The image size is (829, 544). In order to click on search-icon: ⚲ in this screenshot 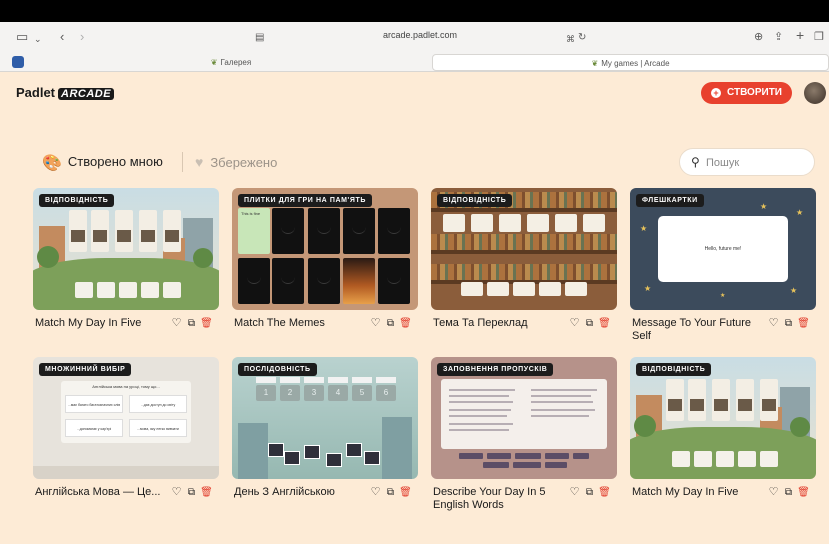, I will do `click(695, 162)`.